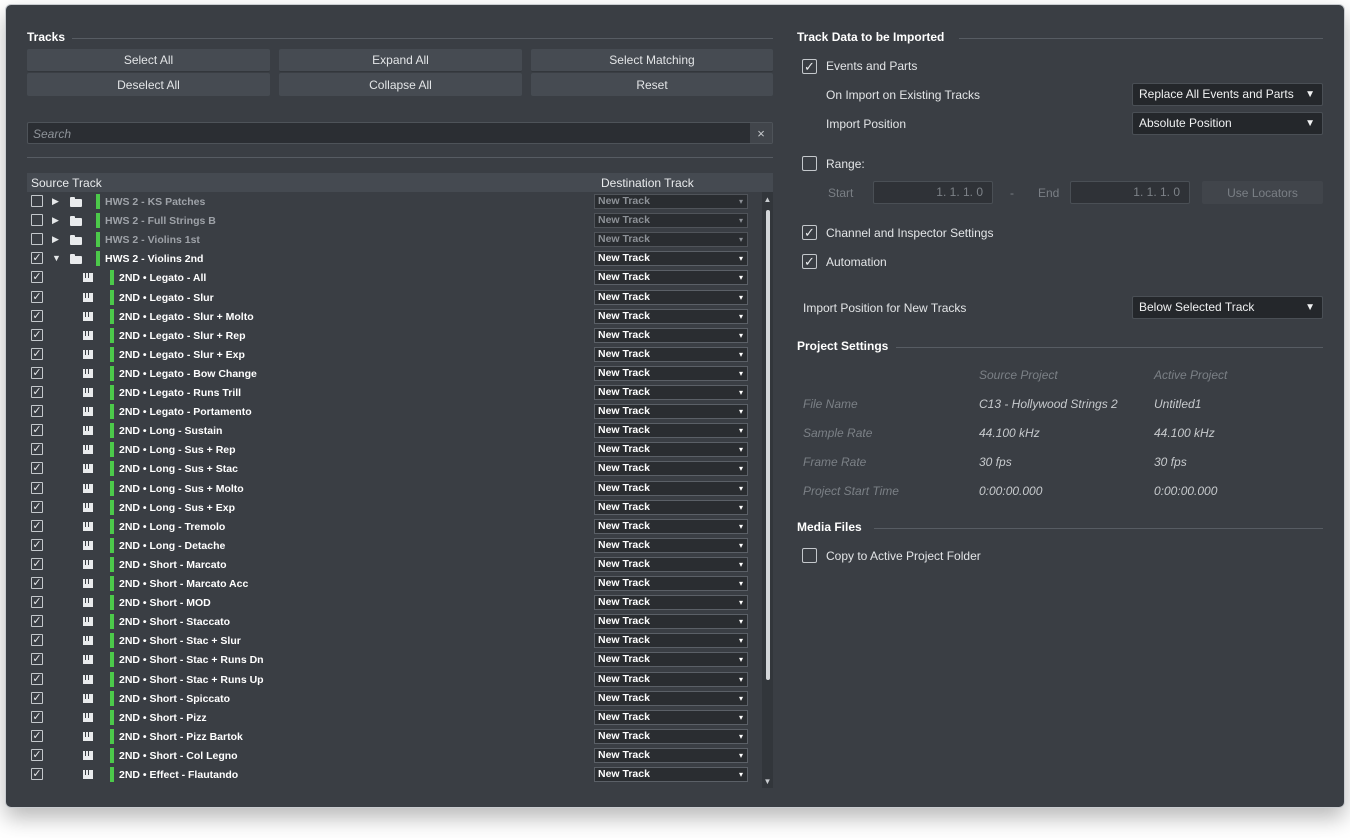 Image resolution: width=1350 pixels, height=838 pixels. I want to click on deselect-all-button: Deselect All, so click(148, 84).